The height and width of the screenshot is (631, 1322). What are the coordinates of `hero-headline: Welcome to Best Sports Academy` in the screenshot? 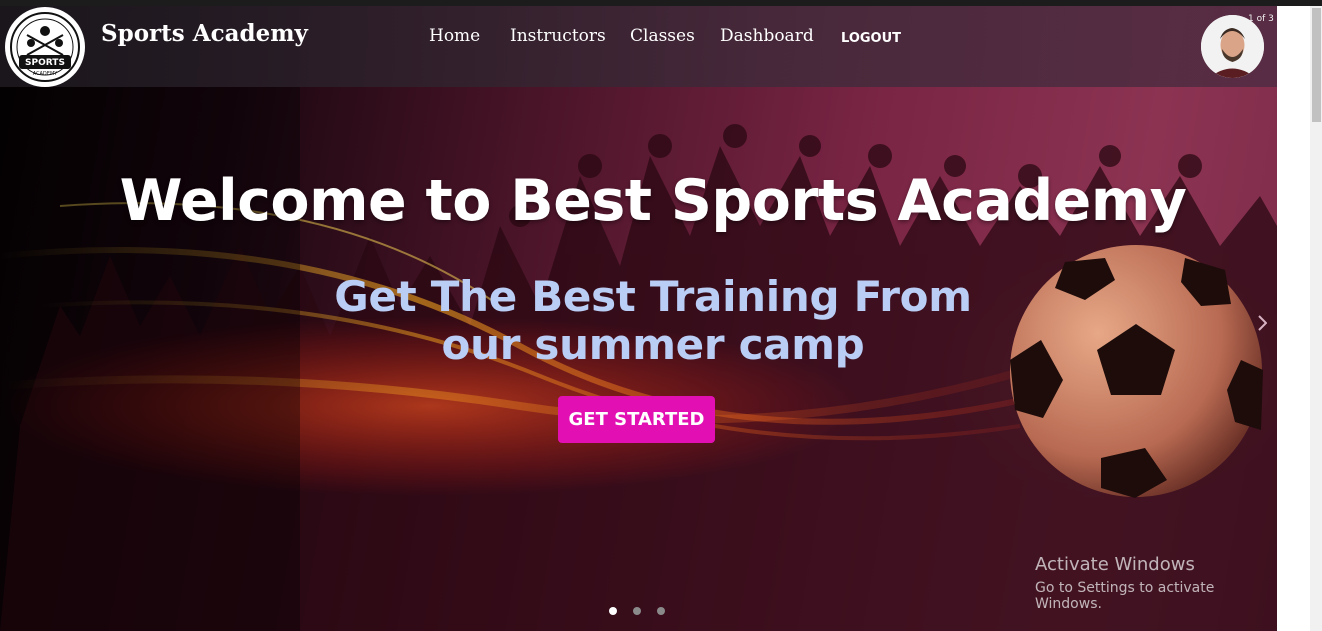 It's located at (653, 201).